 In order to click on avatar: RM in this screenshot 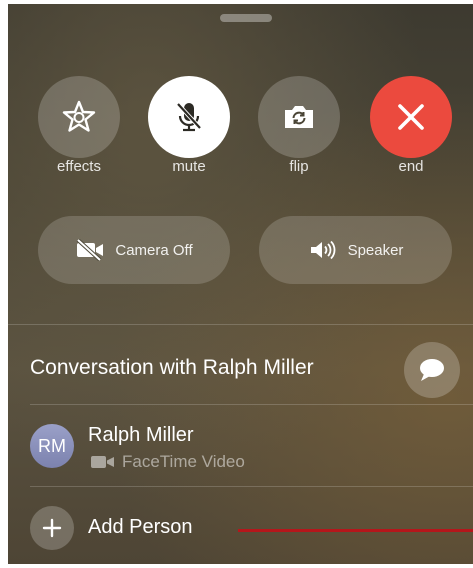, I will do `click(52, 446)`.